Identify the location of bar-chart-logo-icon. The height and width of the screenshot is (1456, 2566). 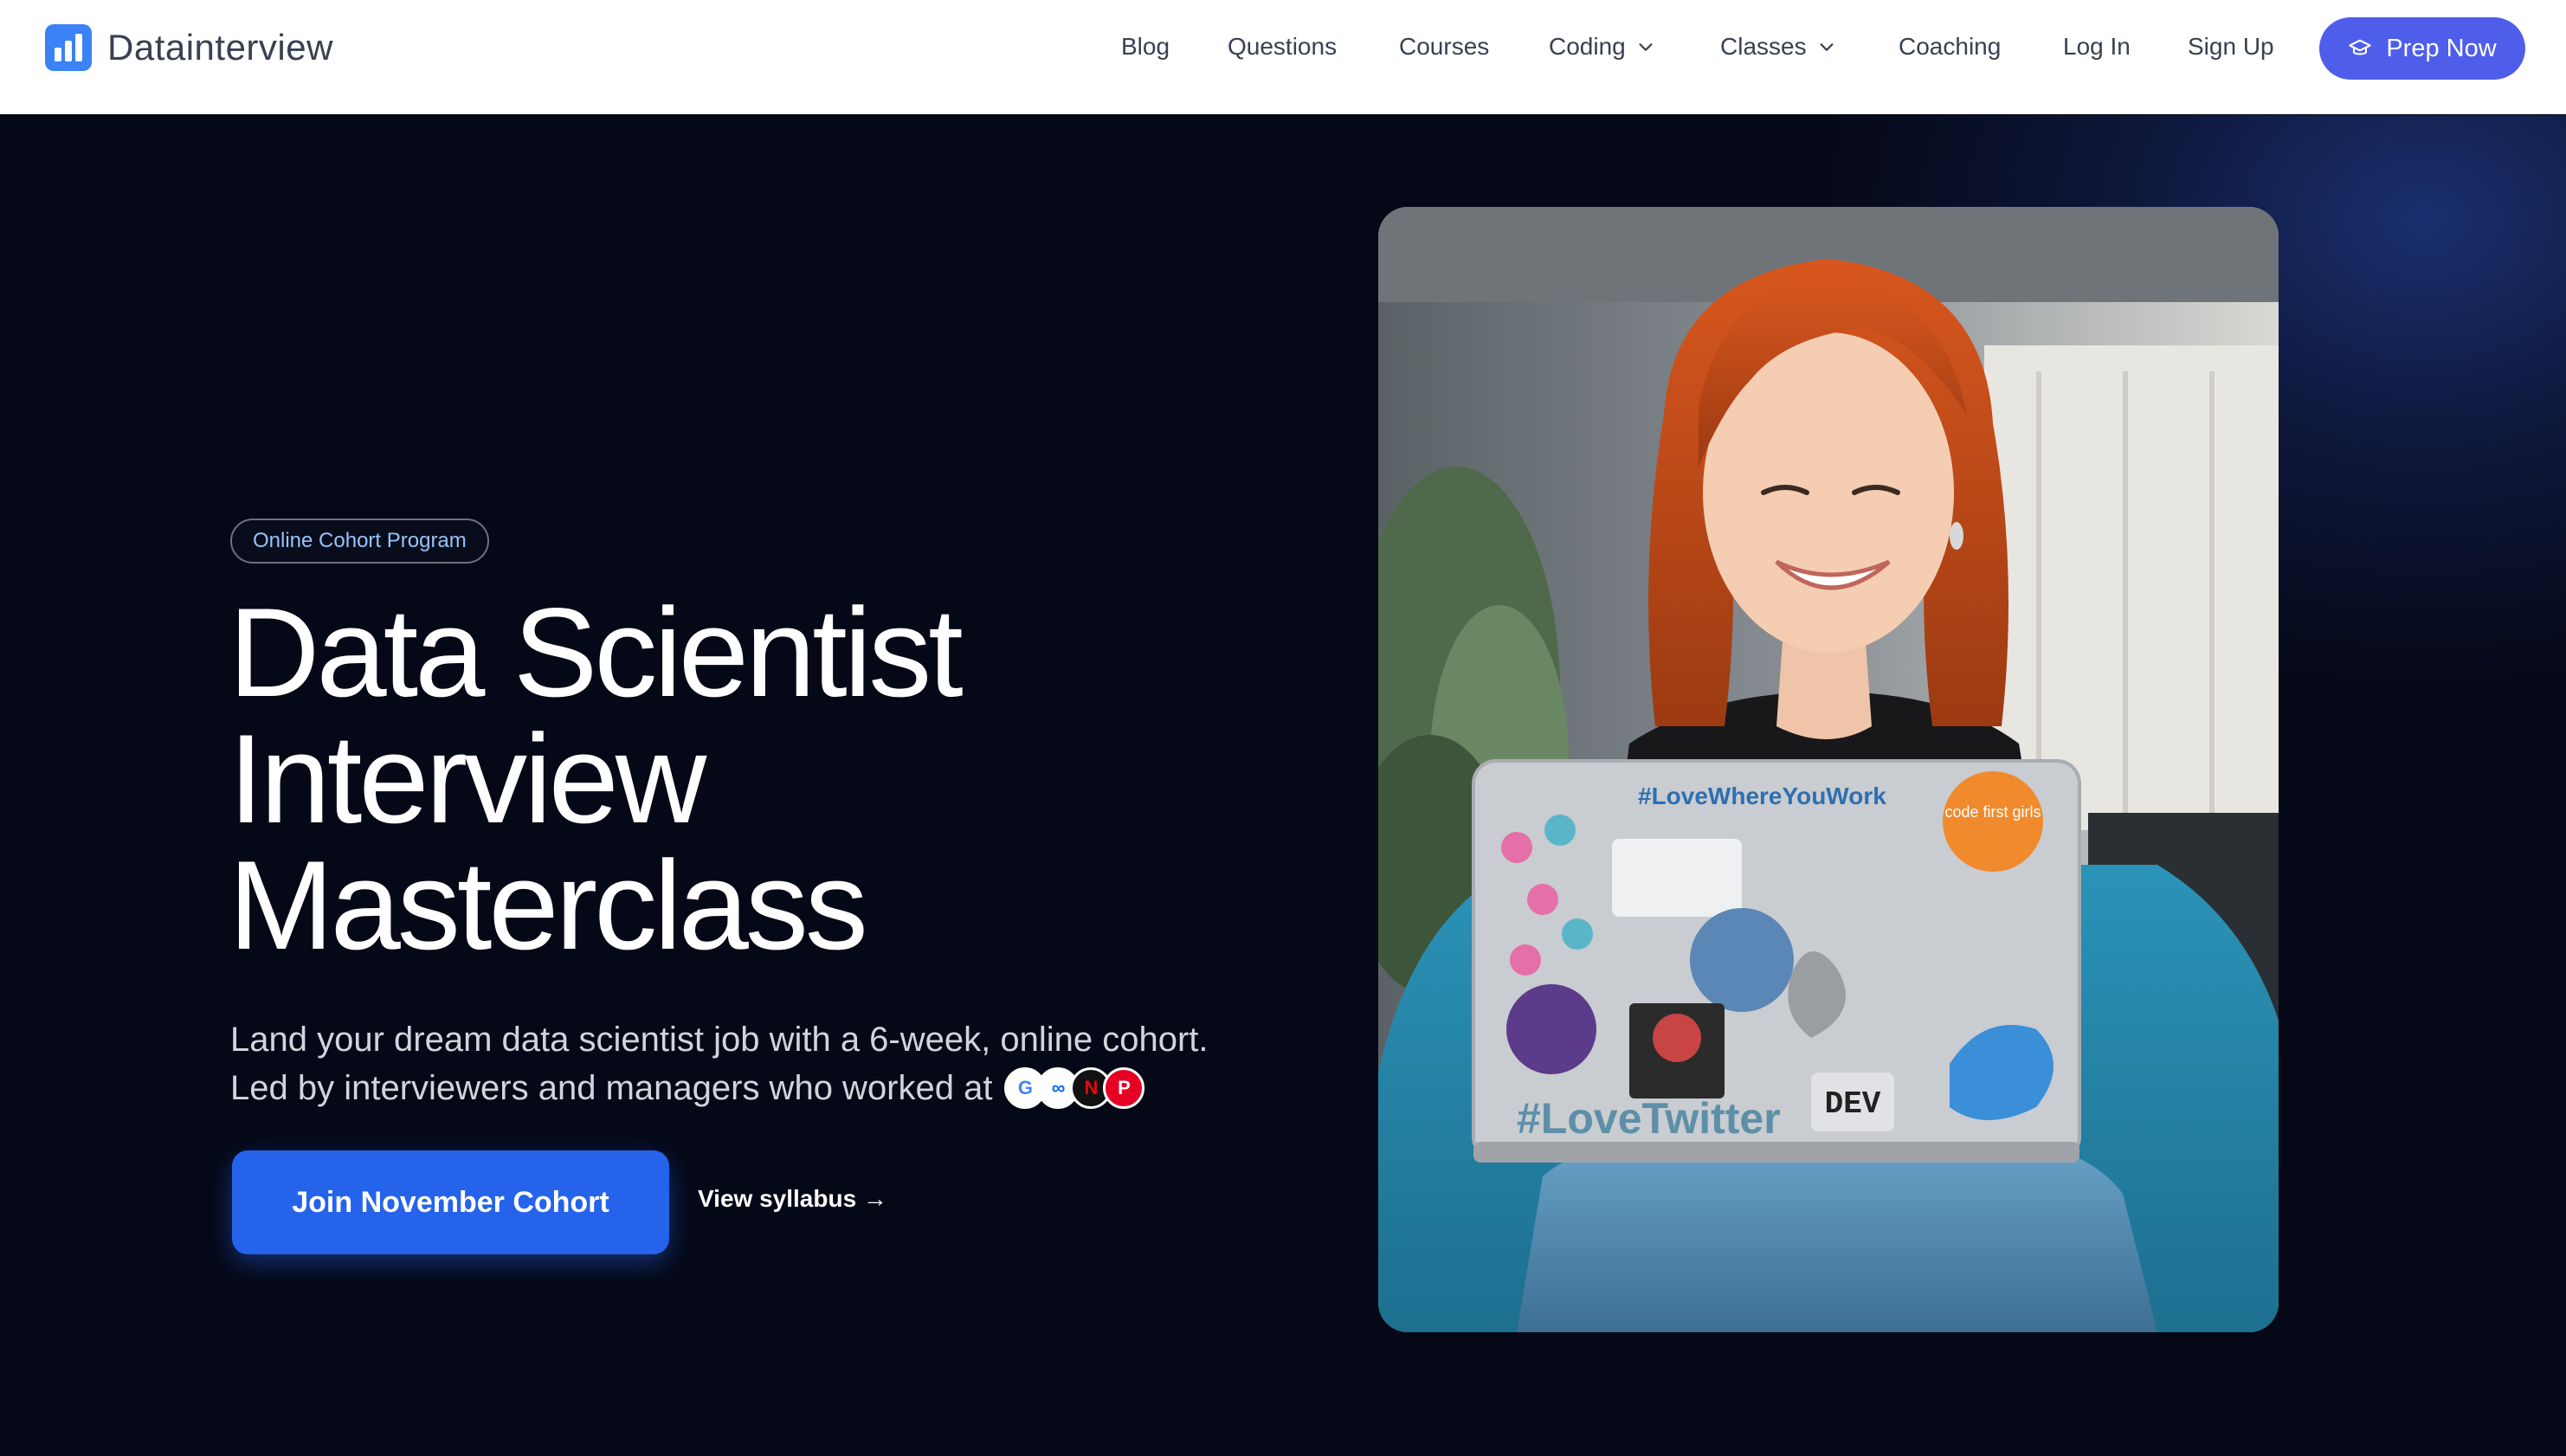
(68, 47).